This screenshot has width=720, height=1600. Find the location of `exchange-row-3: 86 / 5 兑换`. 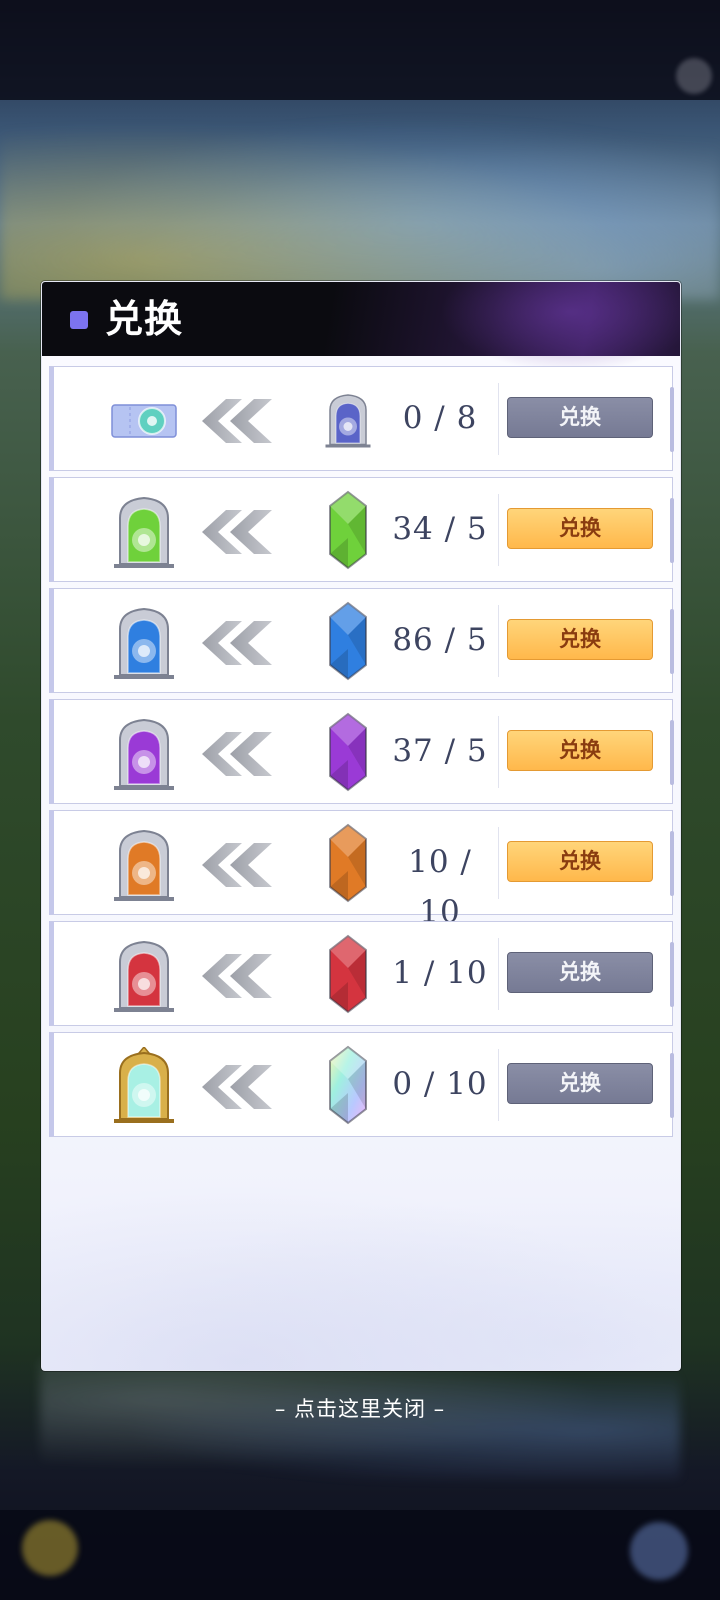

exchange-row-3: 86 / 5 兑换 is located at coordinates (361, 640).